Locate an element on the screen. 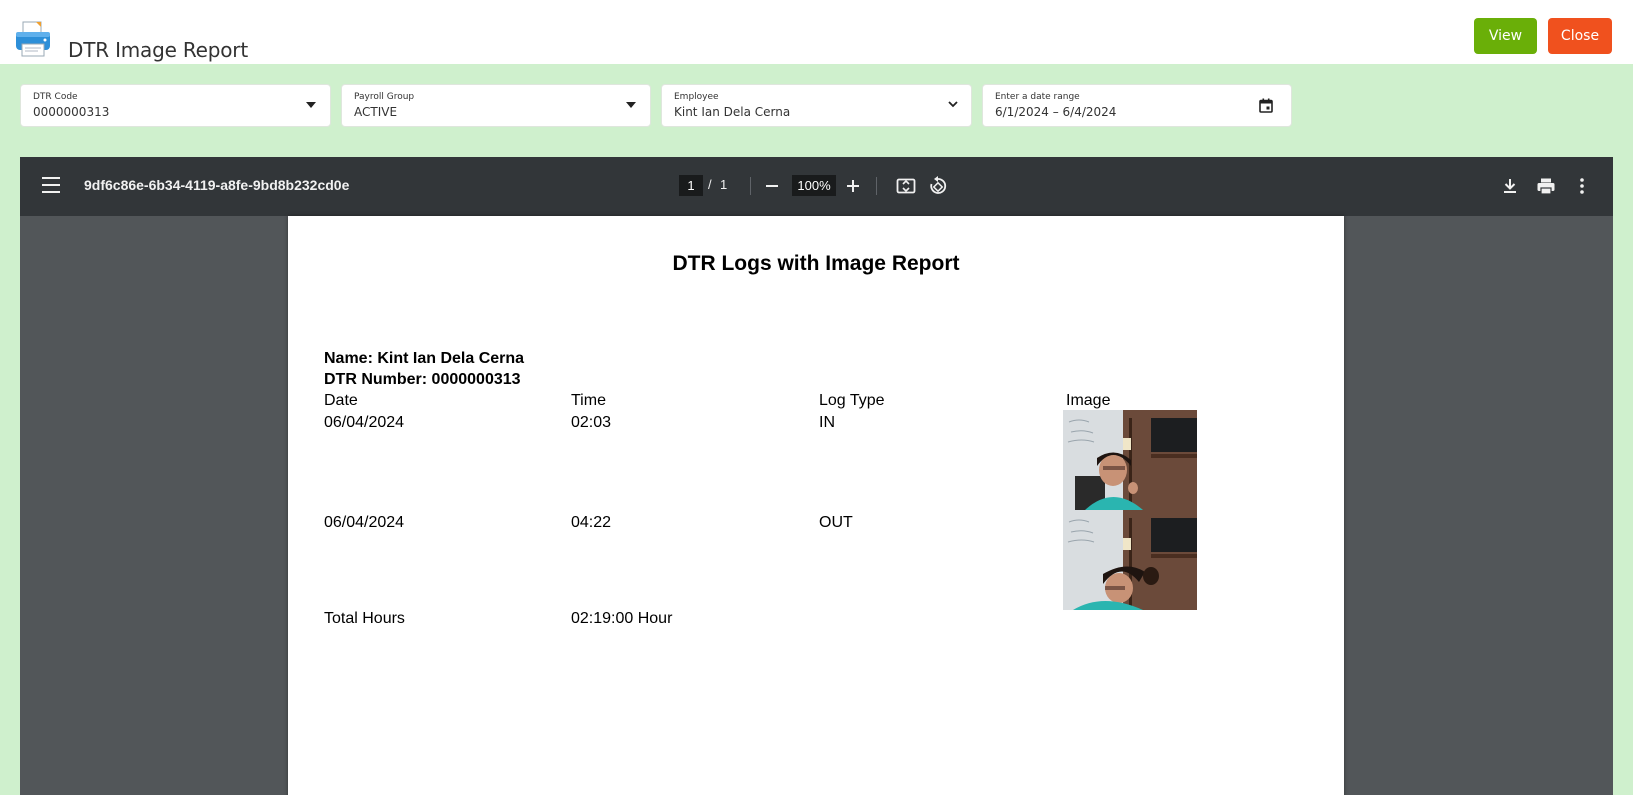 This screenshot has width=1633, height=795. employee-select: Employee Kint Ian Dela Cerna is located at coordinates (816, 105).